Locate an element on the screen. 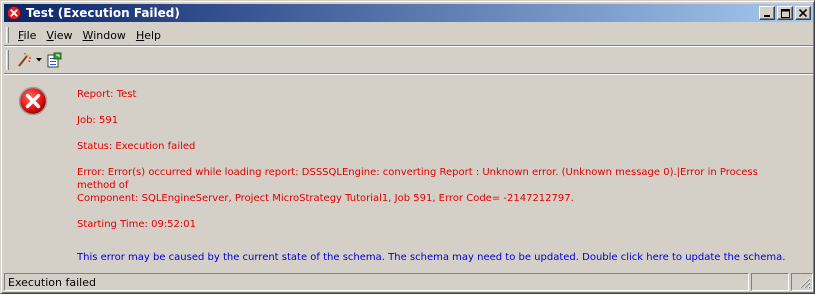 The width and height of the screenshot is (815, 294). maximize-icon is located at coordinates (785, 13).